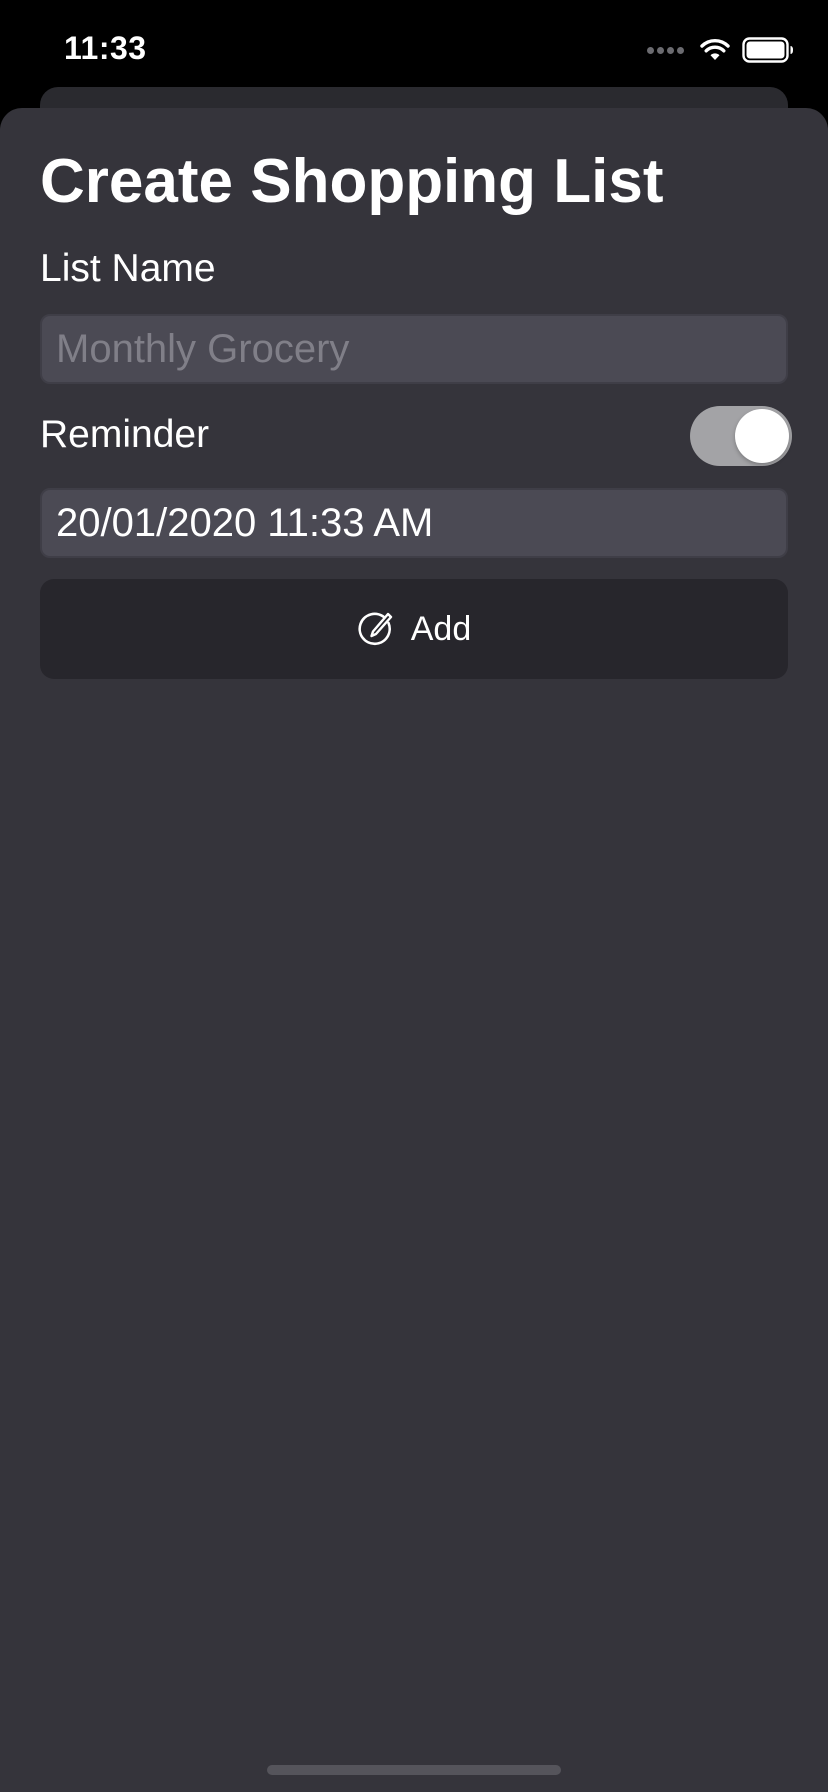 This screenshot has height=1792, width=828. I want to click on status-icons, so click(720, 50).